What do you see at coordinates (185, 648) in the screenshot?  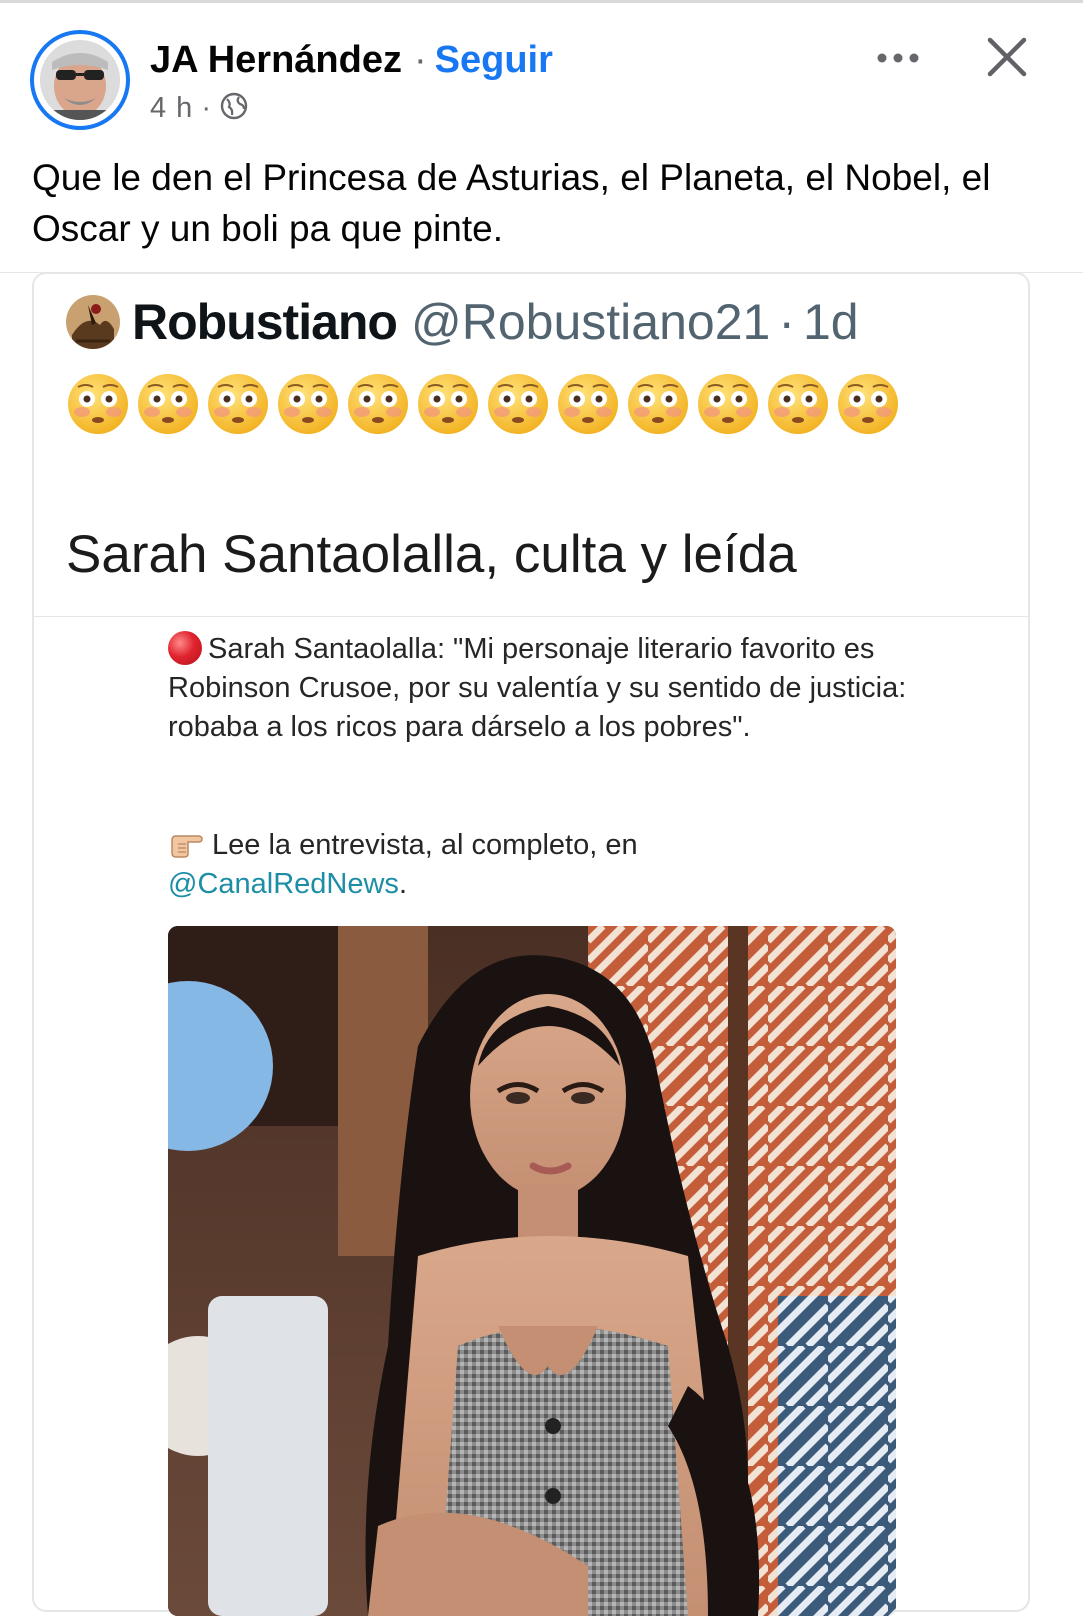 I see `red-circle-icon` at bounding box center [185, 648].